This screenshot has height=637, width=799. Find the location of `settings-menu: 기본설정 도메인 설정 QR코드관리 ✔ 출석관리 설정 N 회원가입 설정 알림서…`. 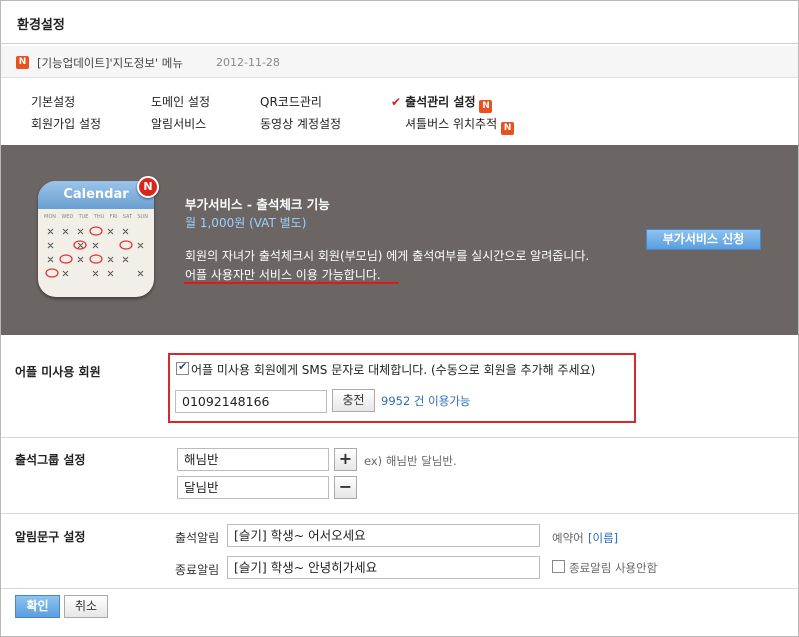

settings-menu: 기본설정 도메인 설정 QR코드관리 ✔ 출석관리 설정 N 회원가입 설정 알림서… is located at coordinates (399, 111).